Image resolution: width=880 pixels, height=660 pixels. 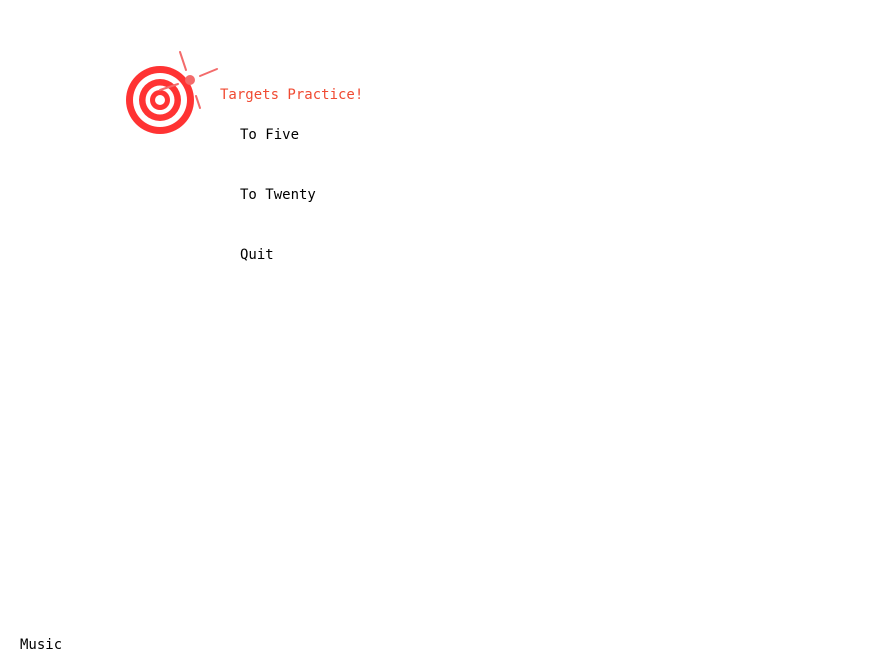 What do you see at coordinates (269, 135) in the screenshot?
I see `menu-item-to-five: To Five` at bounding box center [269, 135].